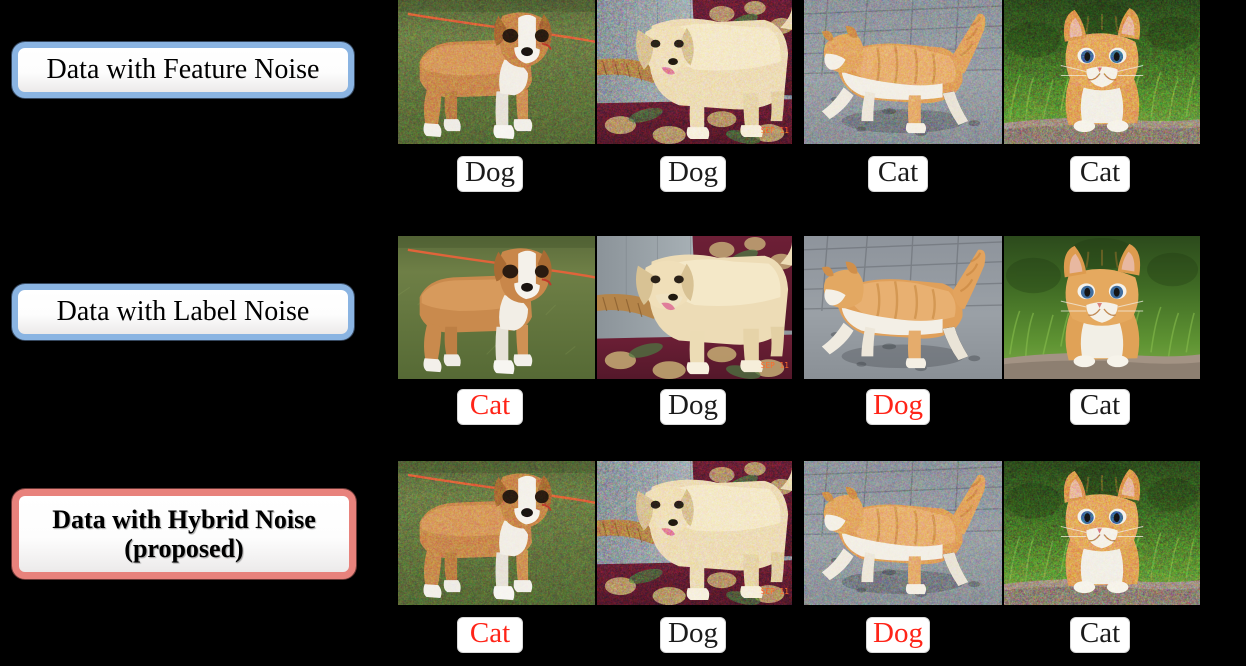  I want to click on label-tag-r3c2: Dog, so click(693, 635).